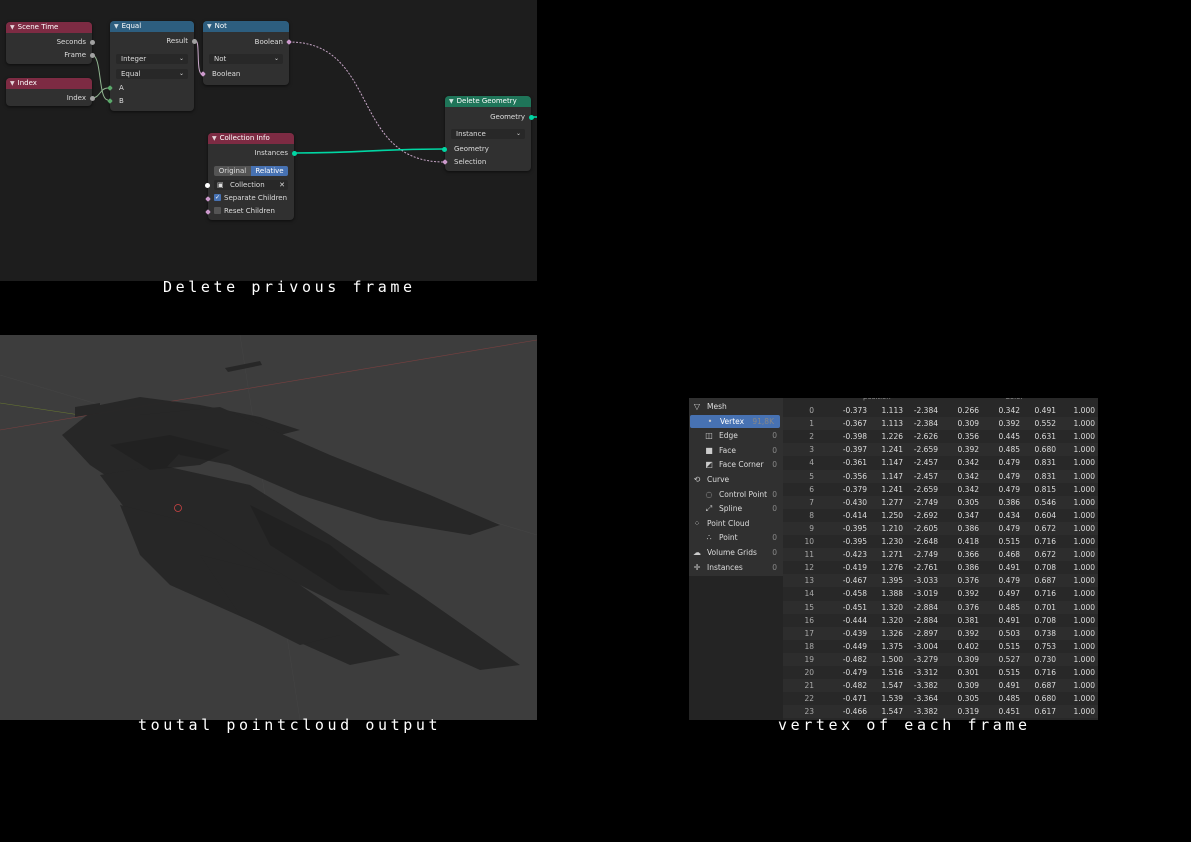 The image size is (1191, 842). Describe the element at coordinates (940, 476) in the screenshot. I see `table-row: 5 -0.356 1.147 -2.457 0.342 0.479 0.831 1.000` at that location.